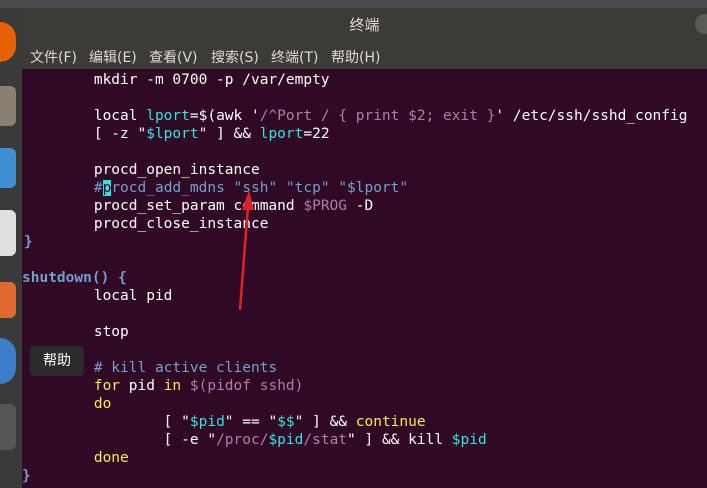 This screenshot has width=707, height=488. What do you see at coordinates (353, 4) in the screenshot?
I see `top-panel` at bounding box center [353, 4].